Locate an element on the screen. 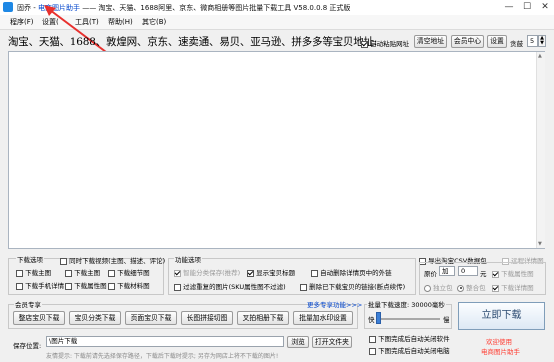  auto-shutdown-label: 下图完成后自动关闭电脑 is located at coordinates (414, 351).